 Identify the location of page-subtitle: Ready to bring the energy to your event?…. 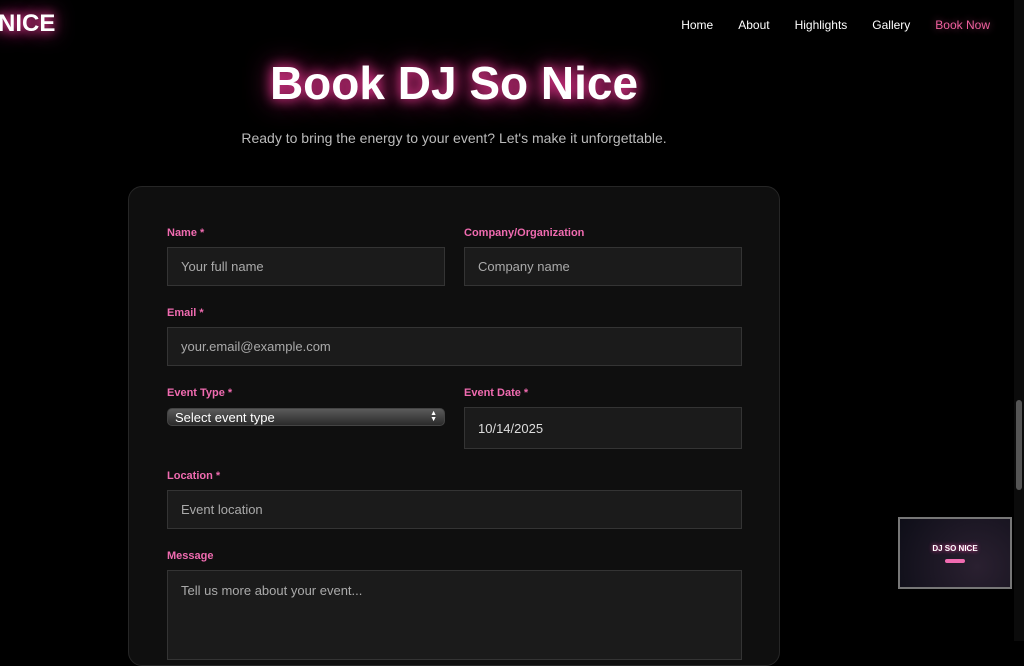
(454, 138).